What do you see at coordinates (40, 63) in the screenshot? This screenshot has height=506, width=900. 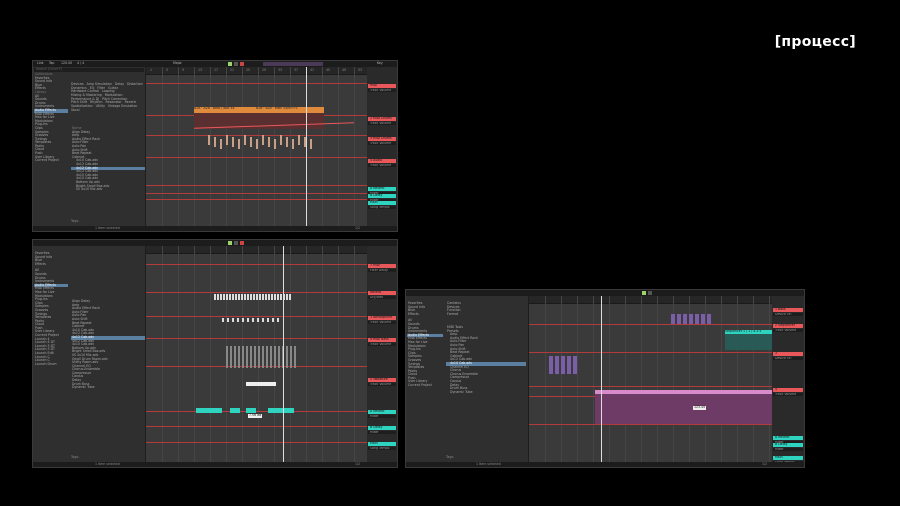 I see `link-button: Link` at bounding box center [40, 63].